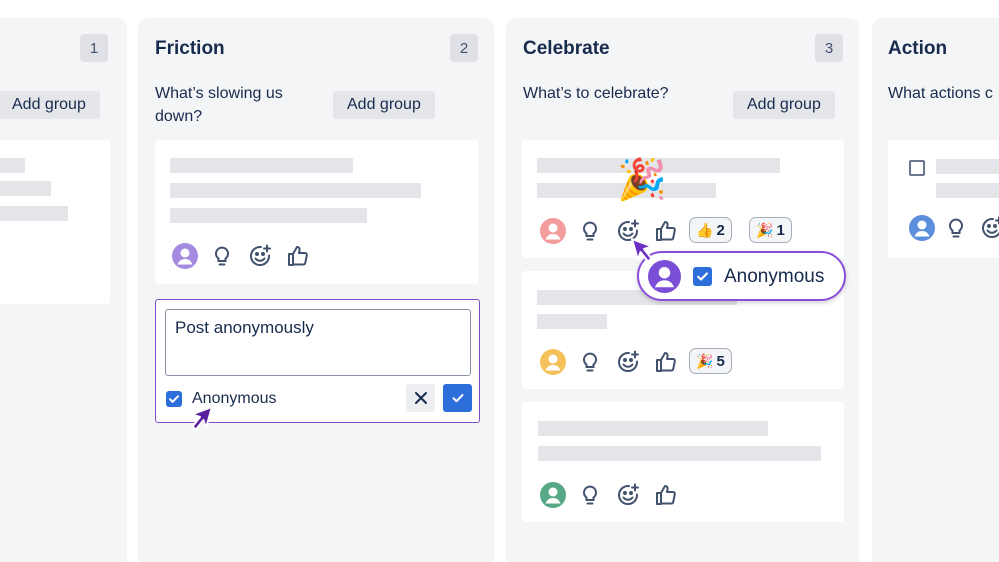 Image resolution: width=999 pixels, height=562 pixels. I want to click on reaction-party: 🎉 5, so click(710, 361).